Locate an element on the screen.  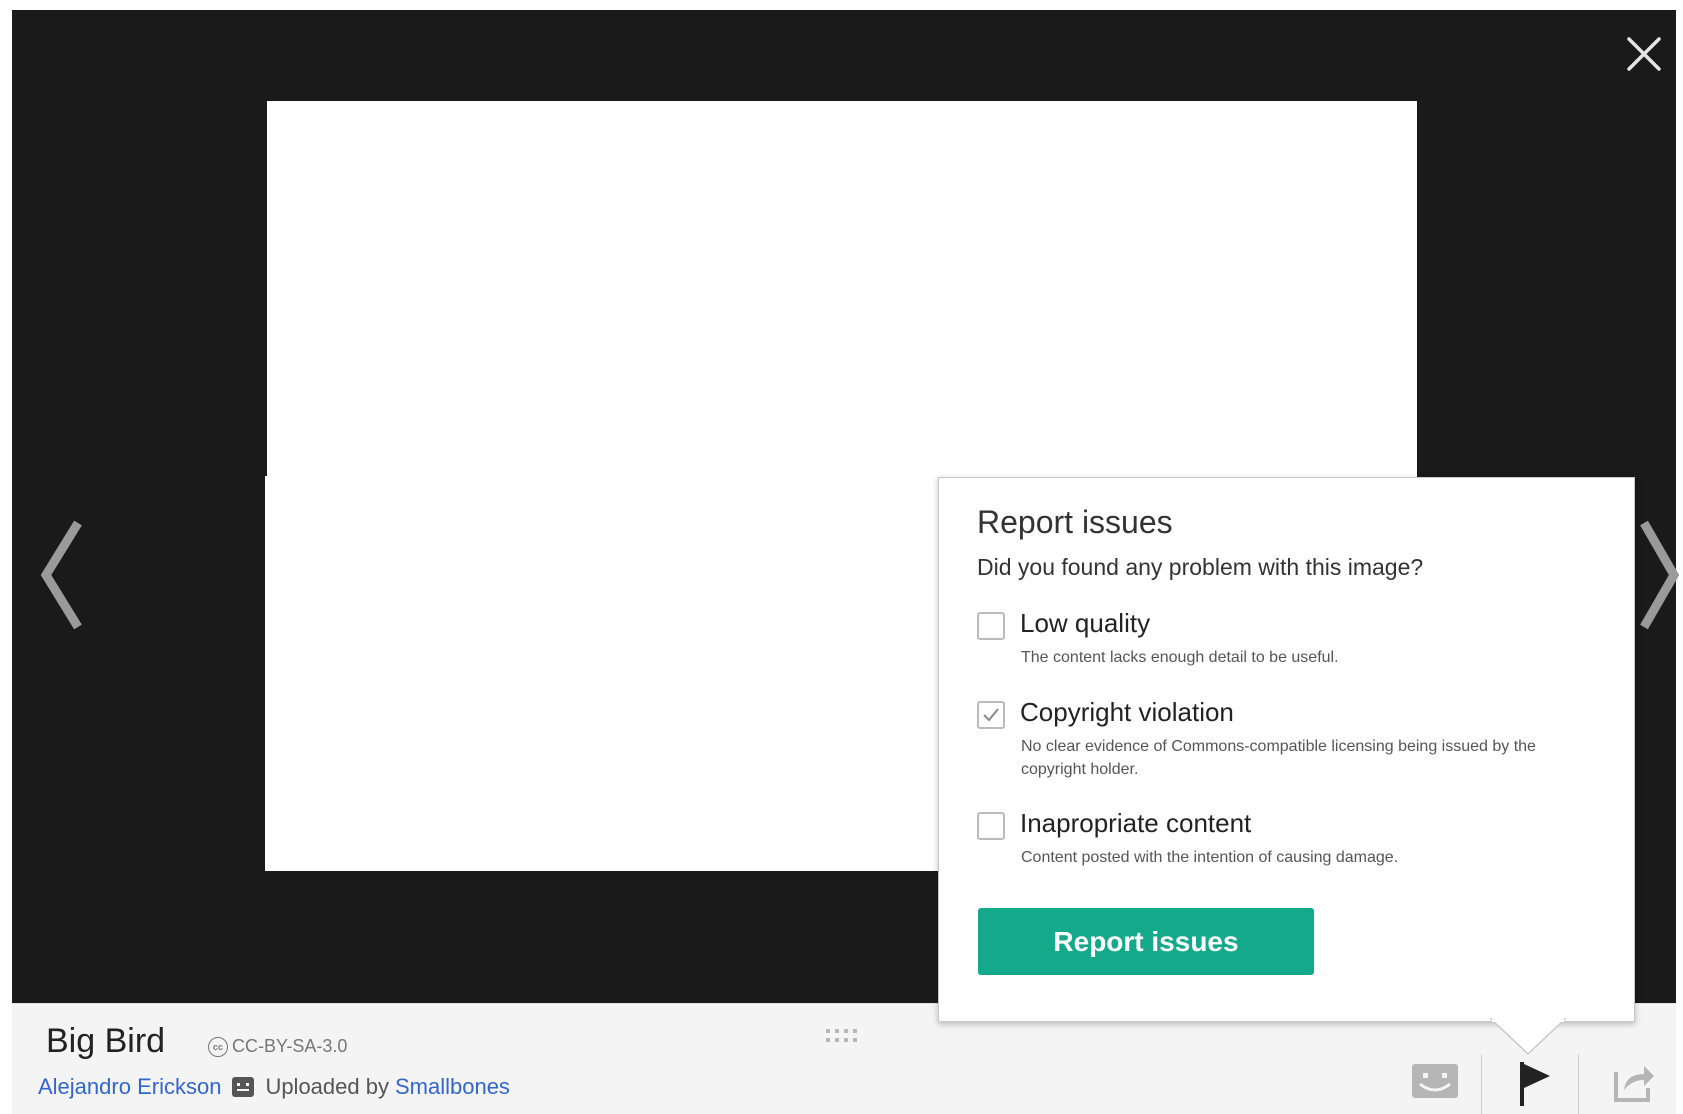
image-title: Big Bird is located at coordinates (106, 1041).